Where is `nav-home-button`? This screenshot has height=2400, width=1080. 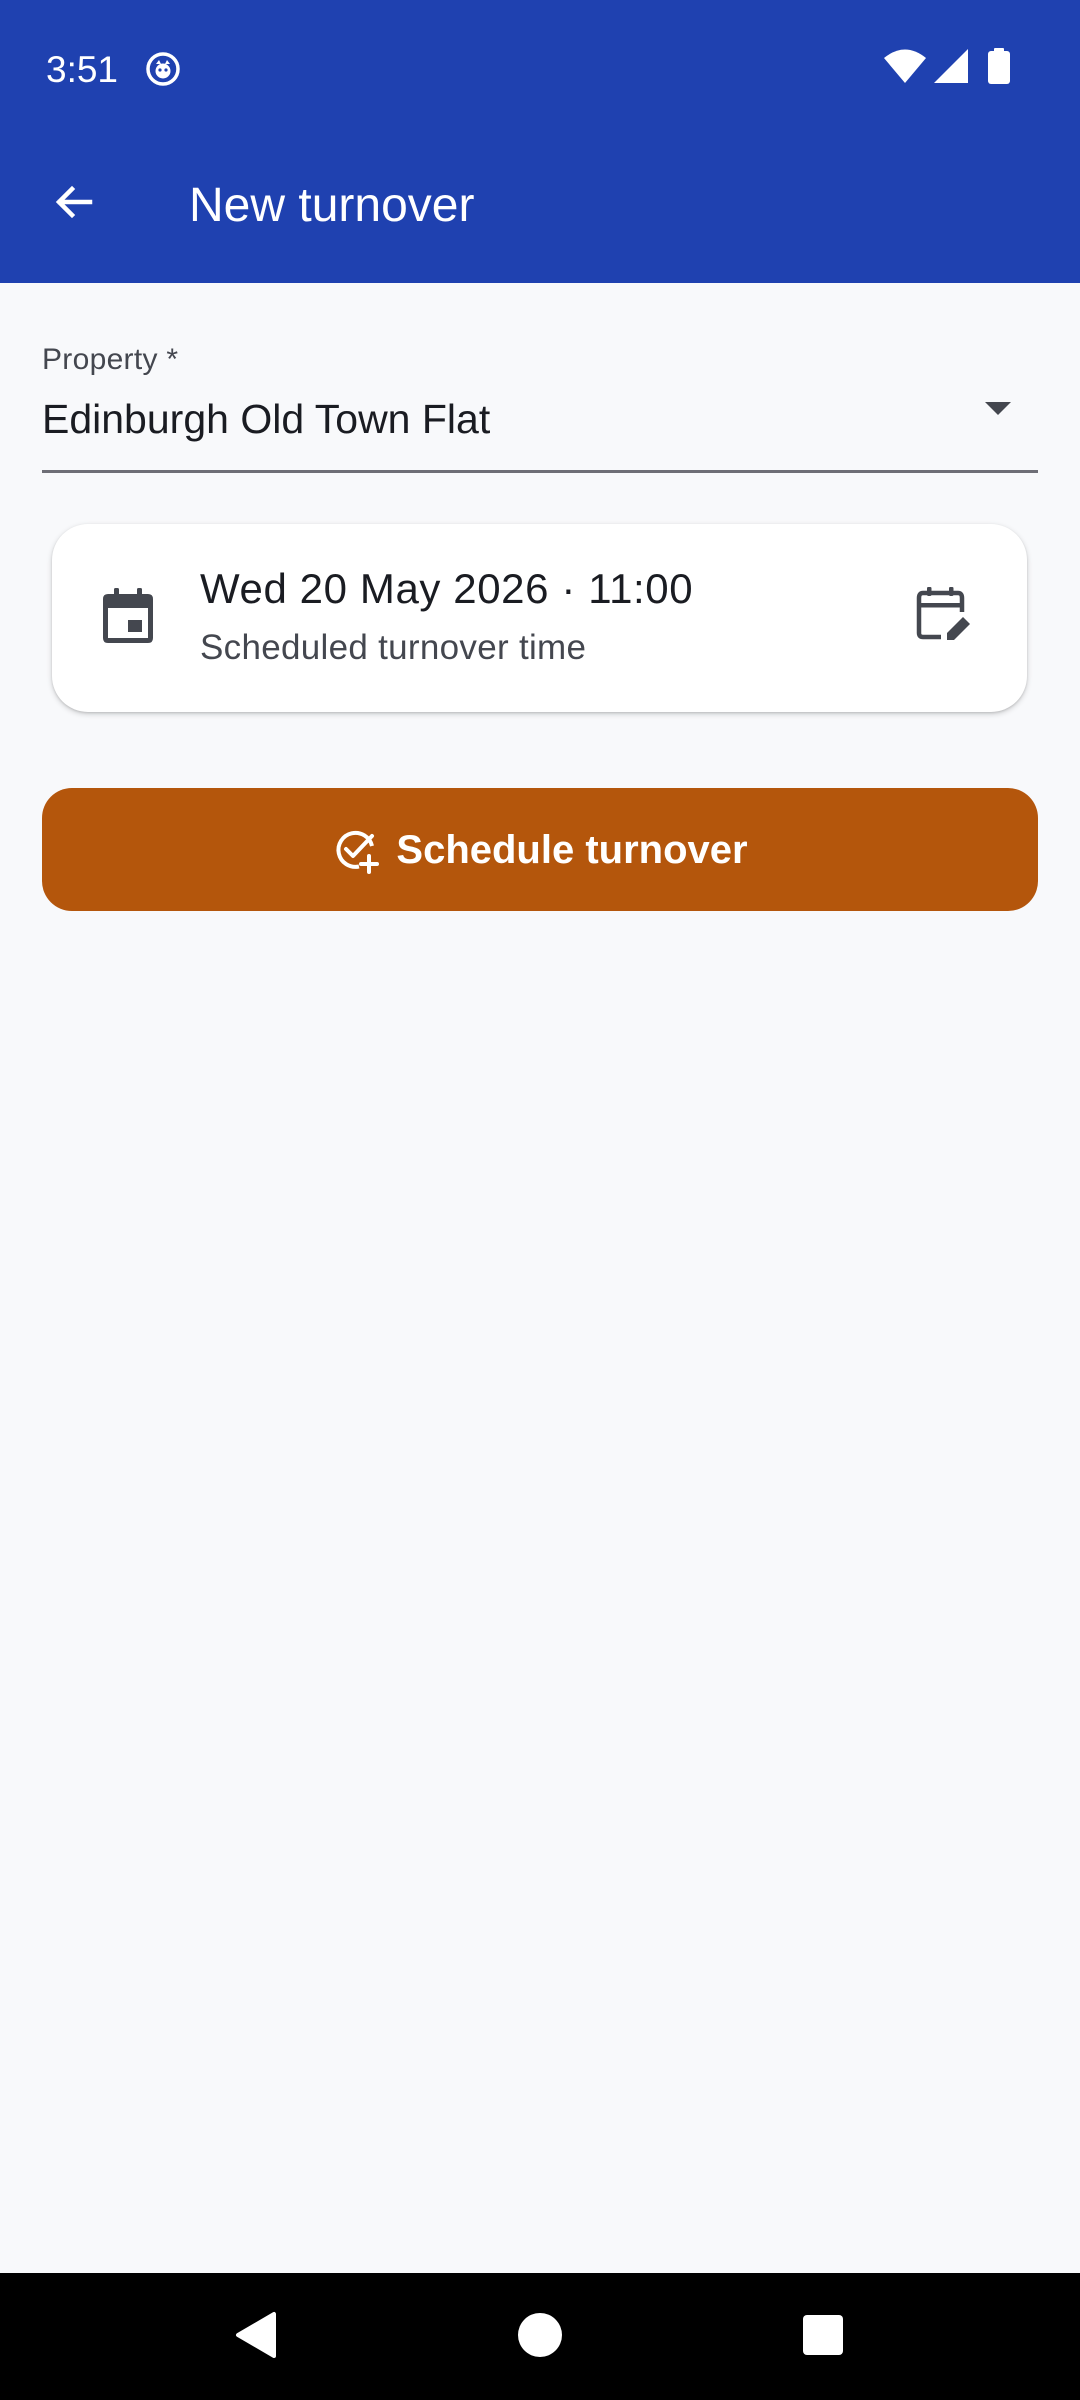
nav-home-button is located at coordinates (540, 2337).